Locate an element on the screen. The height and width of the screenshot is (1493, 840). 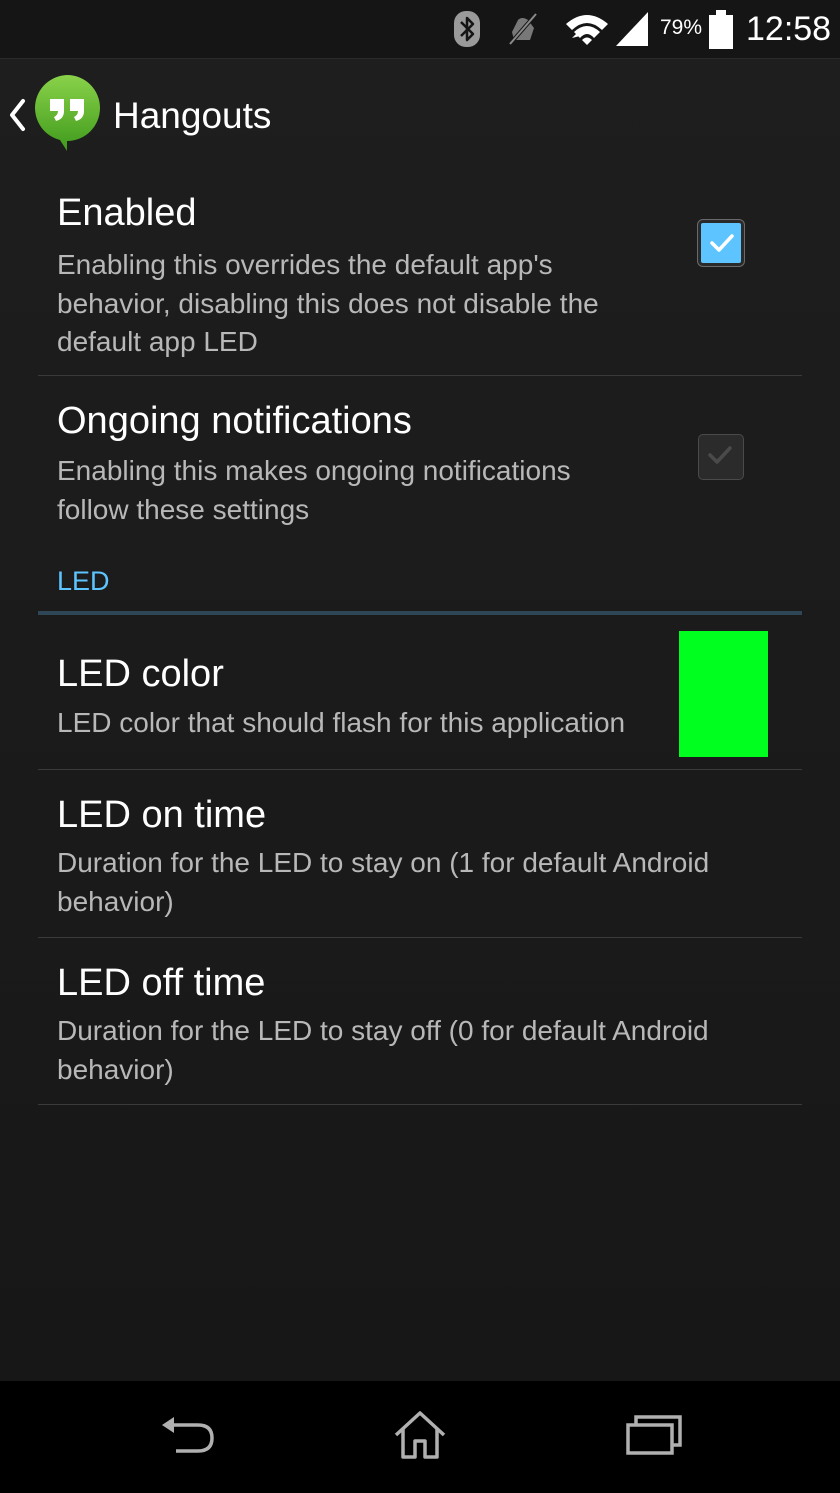
summary-line: follow these settings is located at coordinates (183, 509).